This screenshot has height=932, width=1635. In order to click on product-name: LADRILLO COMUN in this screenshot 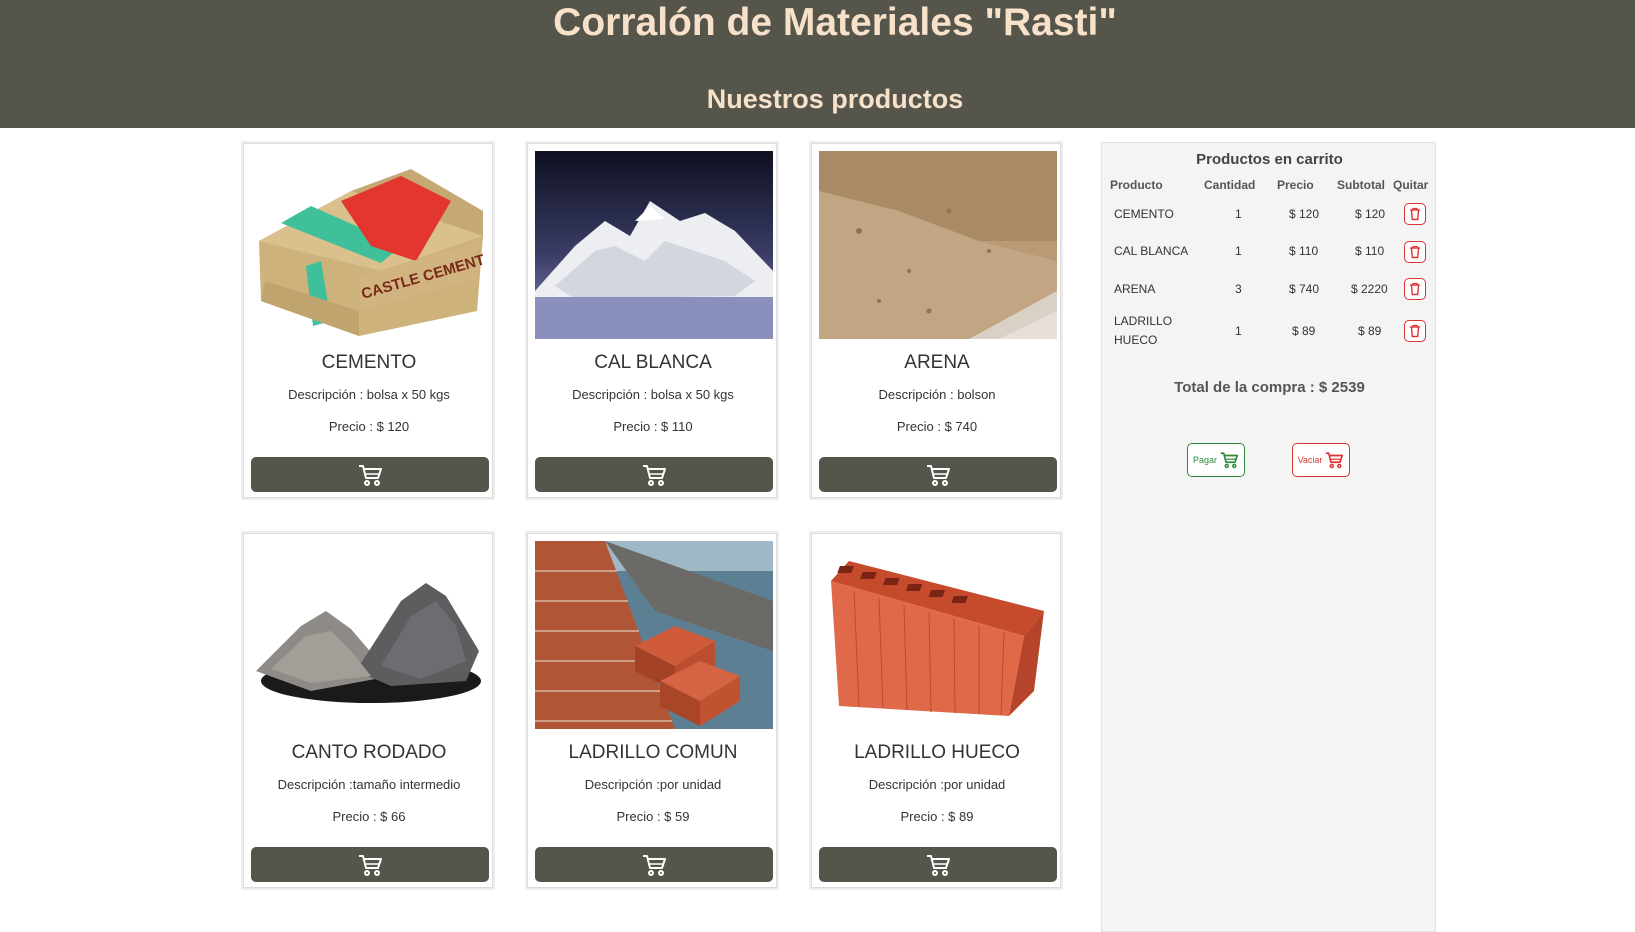, I will do `click(653, 752)`.